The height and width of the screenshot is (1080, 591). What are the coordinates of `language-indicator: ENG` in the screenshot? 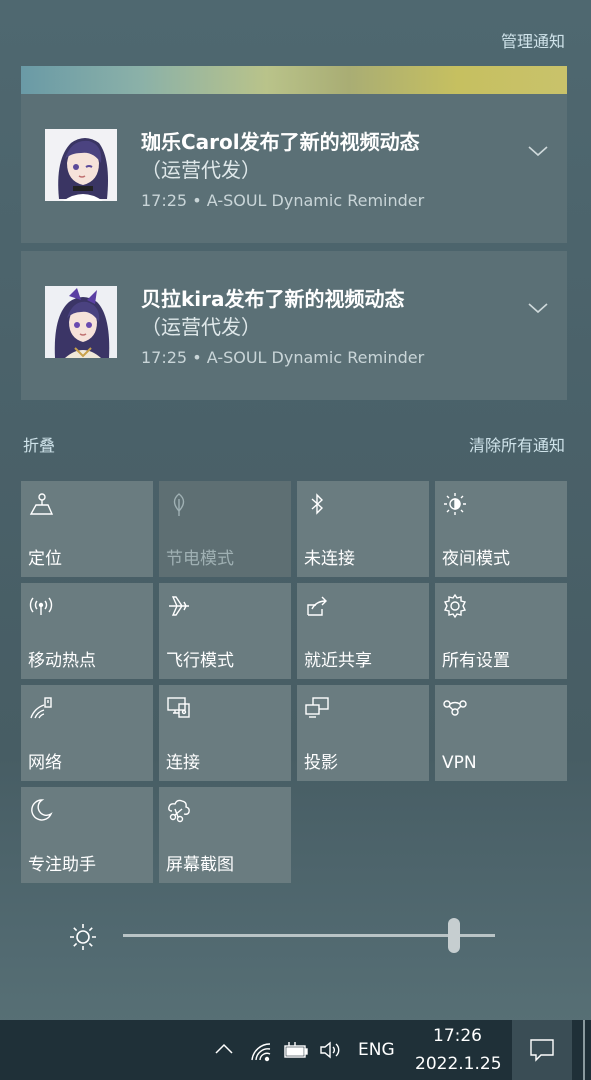 It's located at (376, 1050).